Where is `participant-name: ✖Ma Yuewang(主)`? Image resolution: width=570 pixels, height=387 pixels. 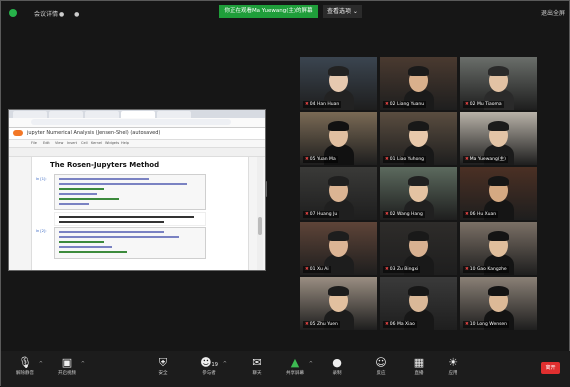 participant-name: ✖Ma Yuewang(主) is located at coordinates (485, 159).